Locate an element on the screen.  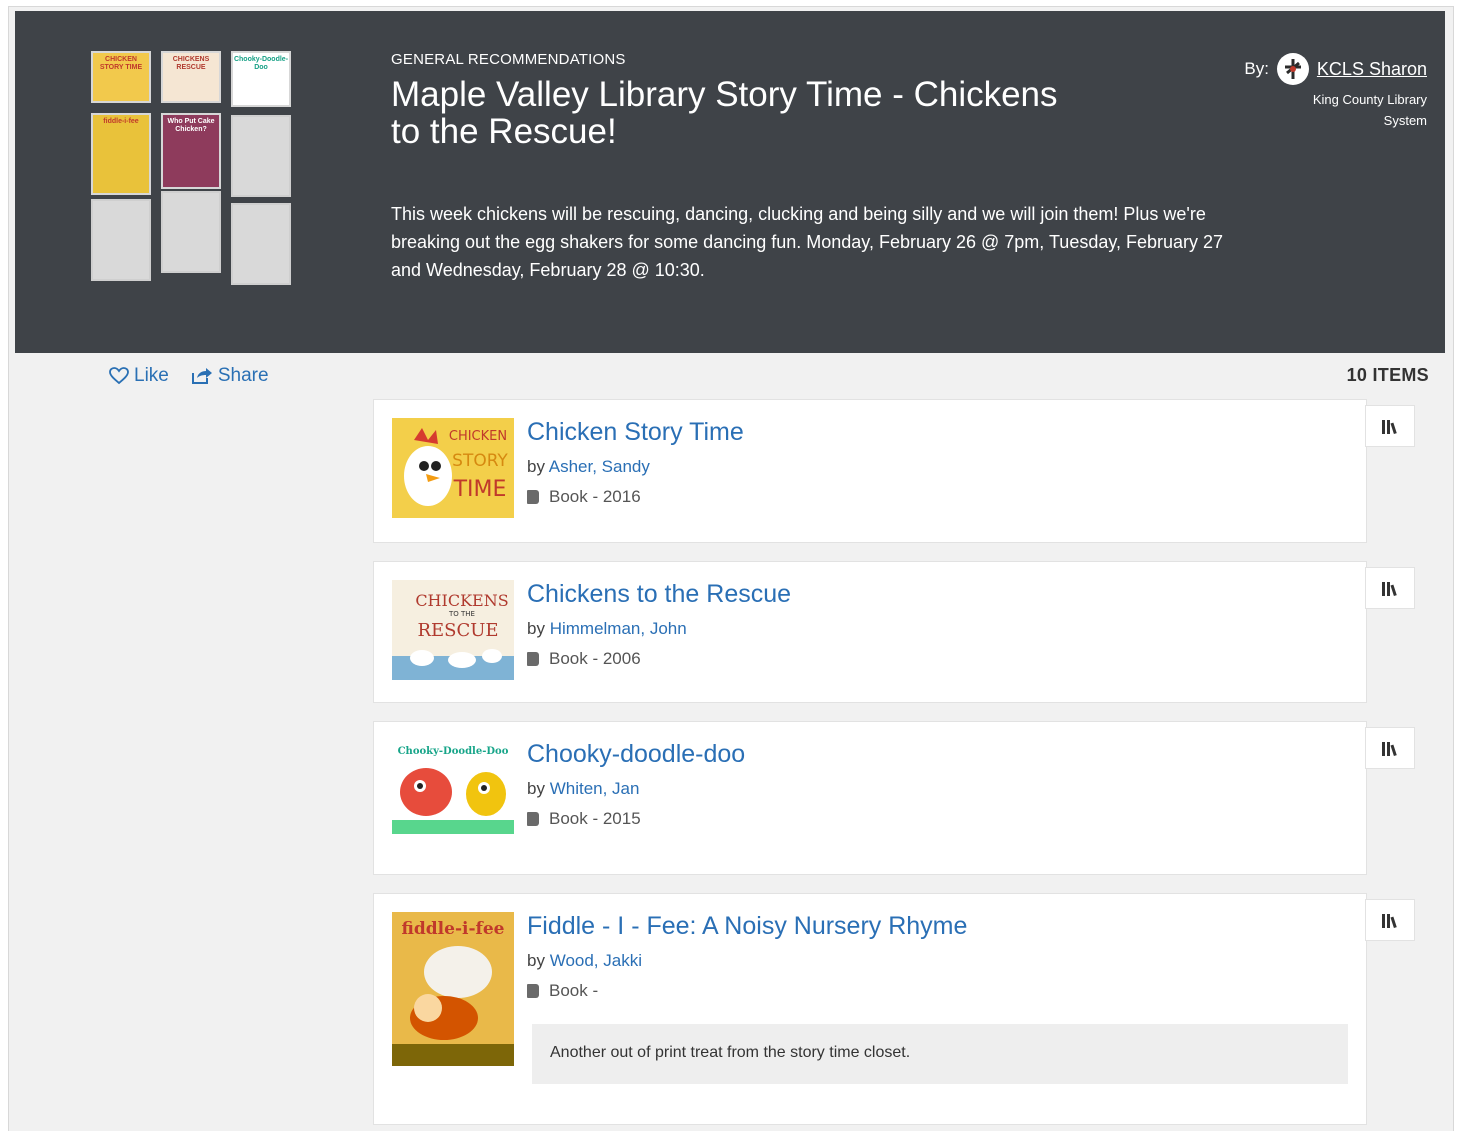
author-name-link: Himmelman, John is located at coordinates (618, 628).